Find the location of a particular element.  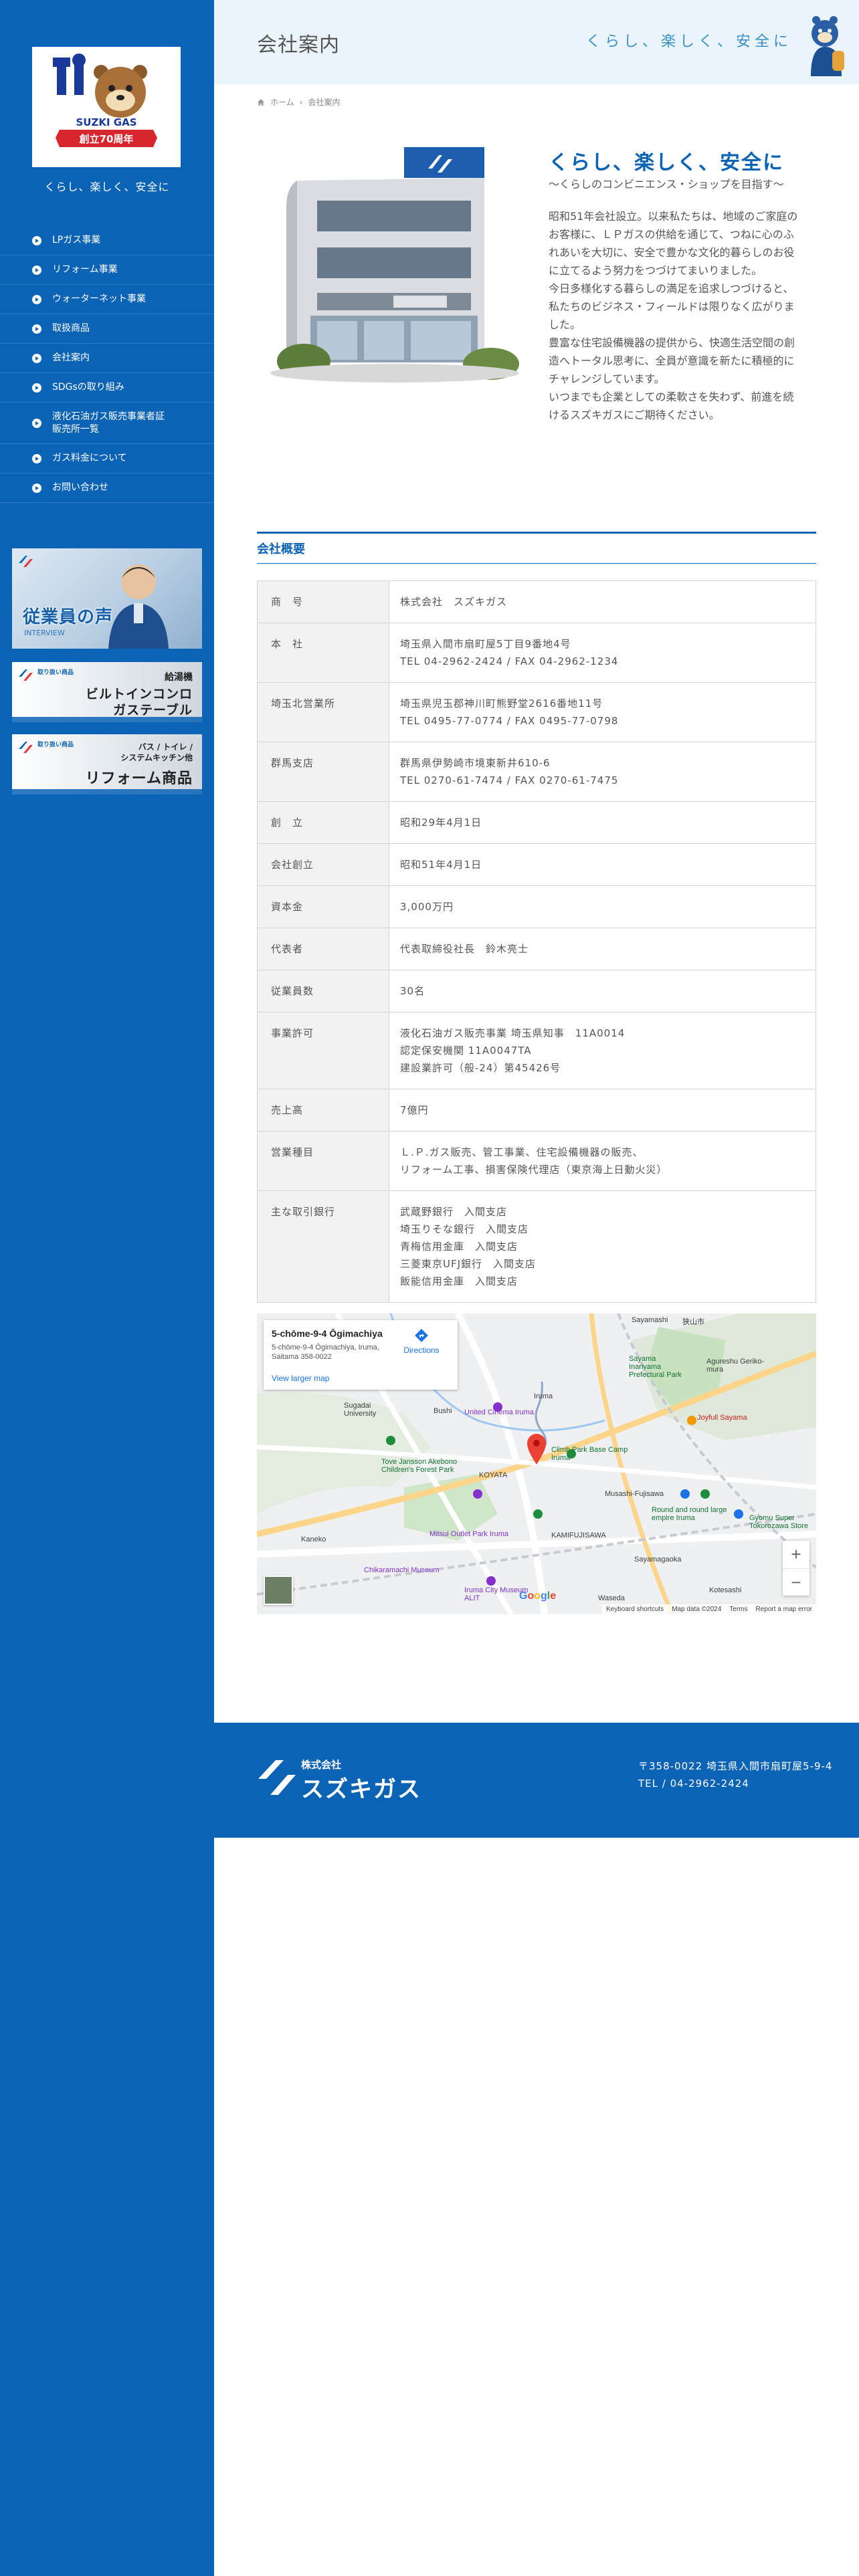

breadcrumb-home-link: ホーム is located at coordinates (282, 102).